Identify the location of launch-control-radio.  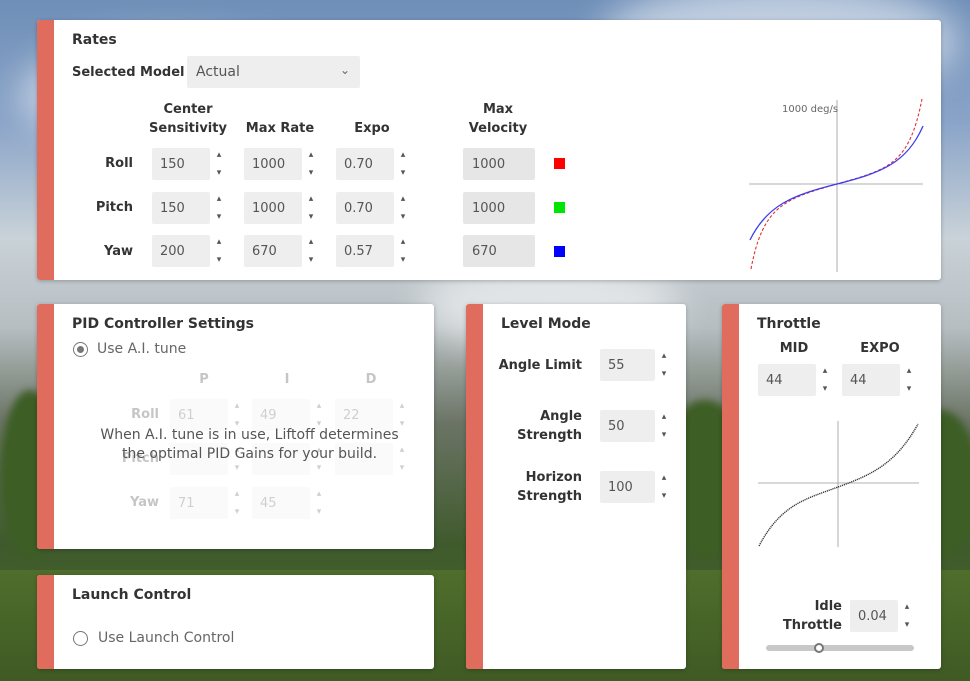
(80, 638).